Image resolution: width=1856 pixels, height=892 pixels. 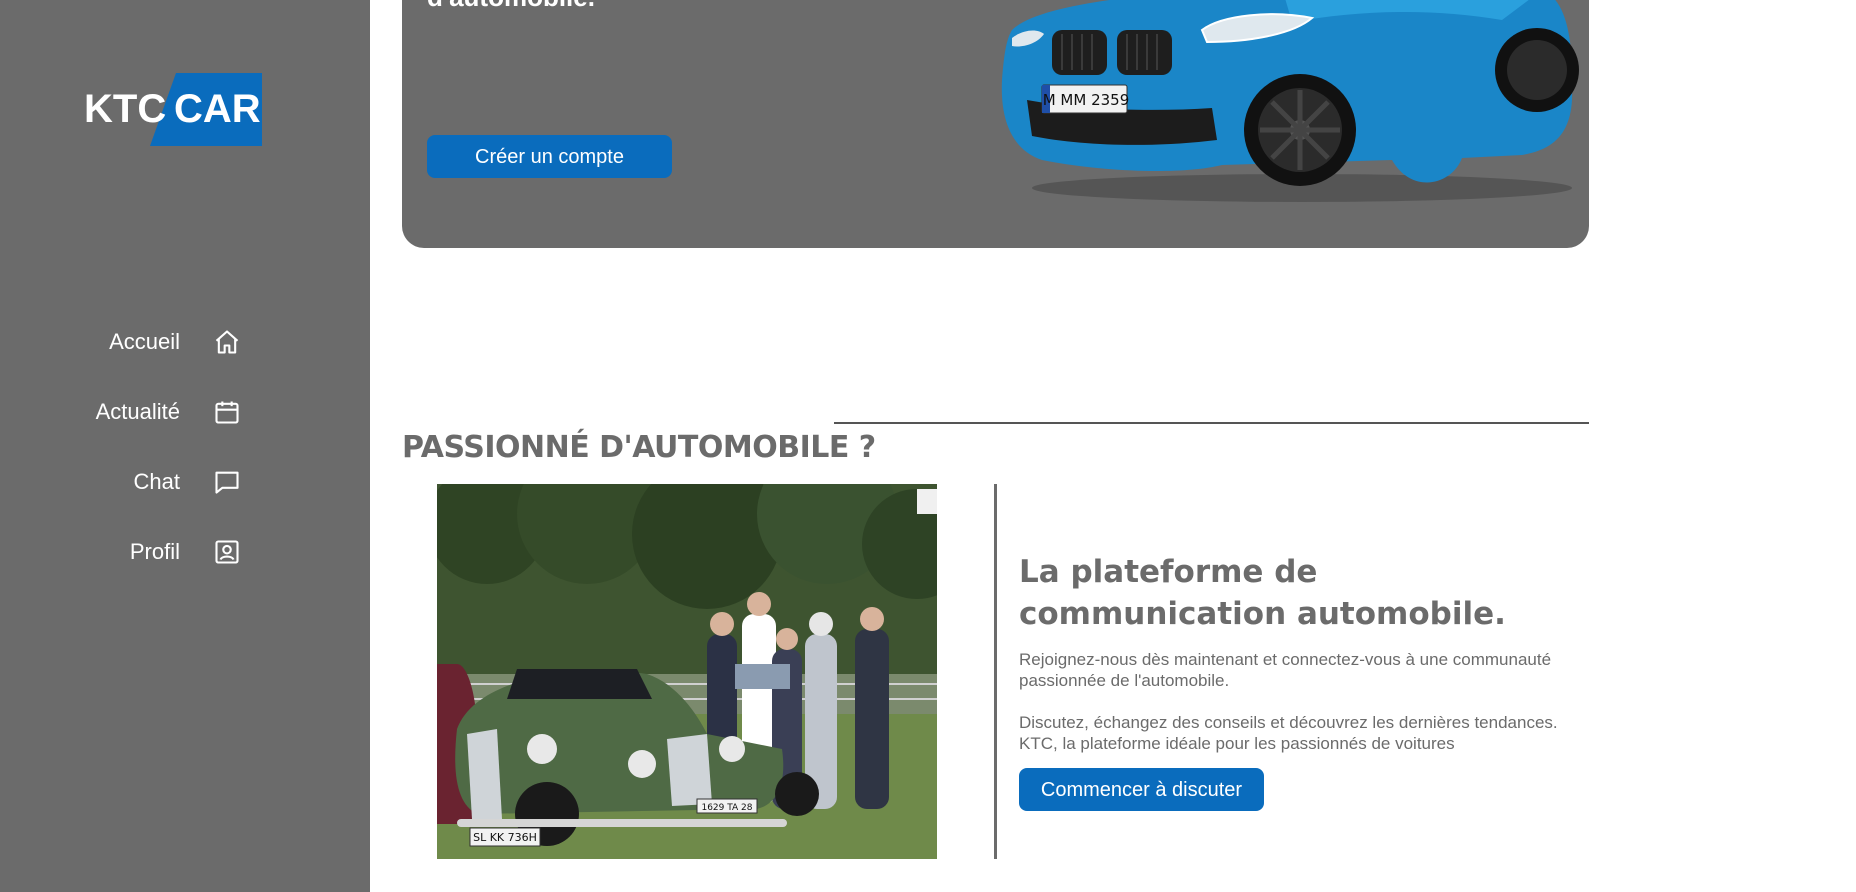 What do you see at coordinates (639, 447) in the screenshot?
I see `section-title: PASSIONNÉ D'AUTOMOBILE ?` at bounding box center [639, 447].